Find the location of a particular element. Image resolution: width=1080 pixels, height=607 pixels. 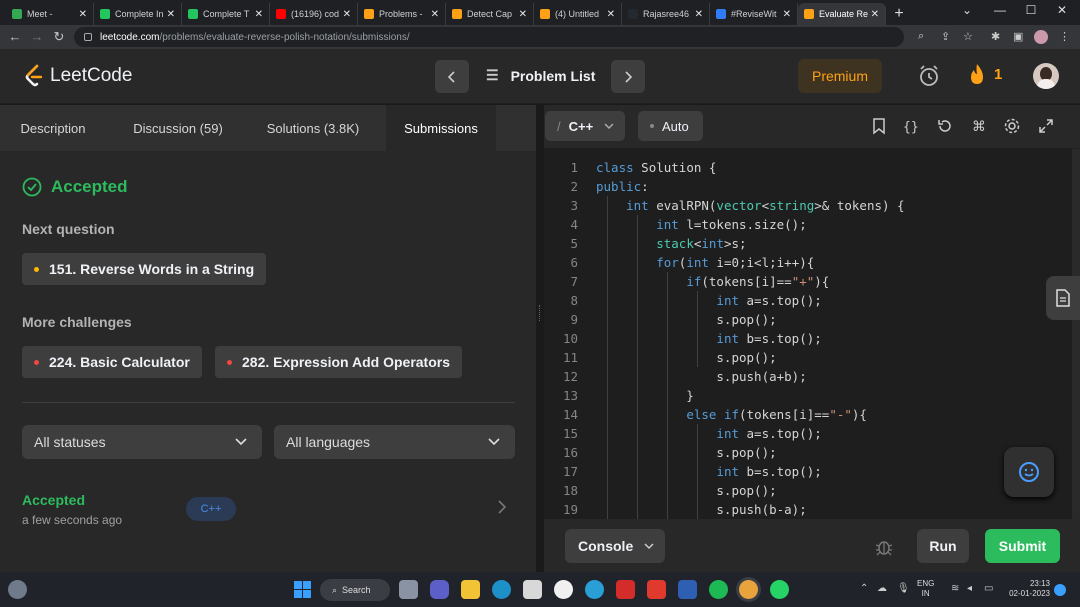

autocomplete-mode-button: Auto is located at coordinates (670, 126).